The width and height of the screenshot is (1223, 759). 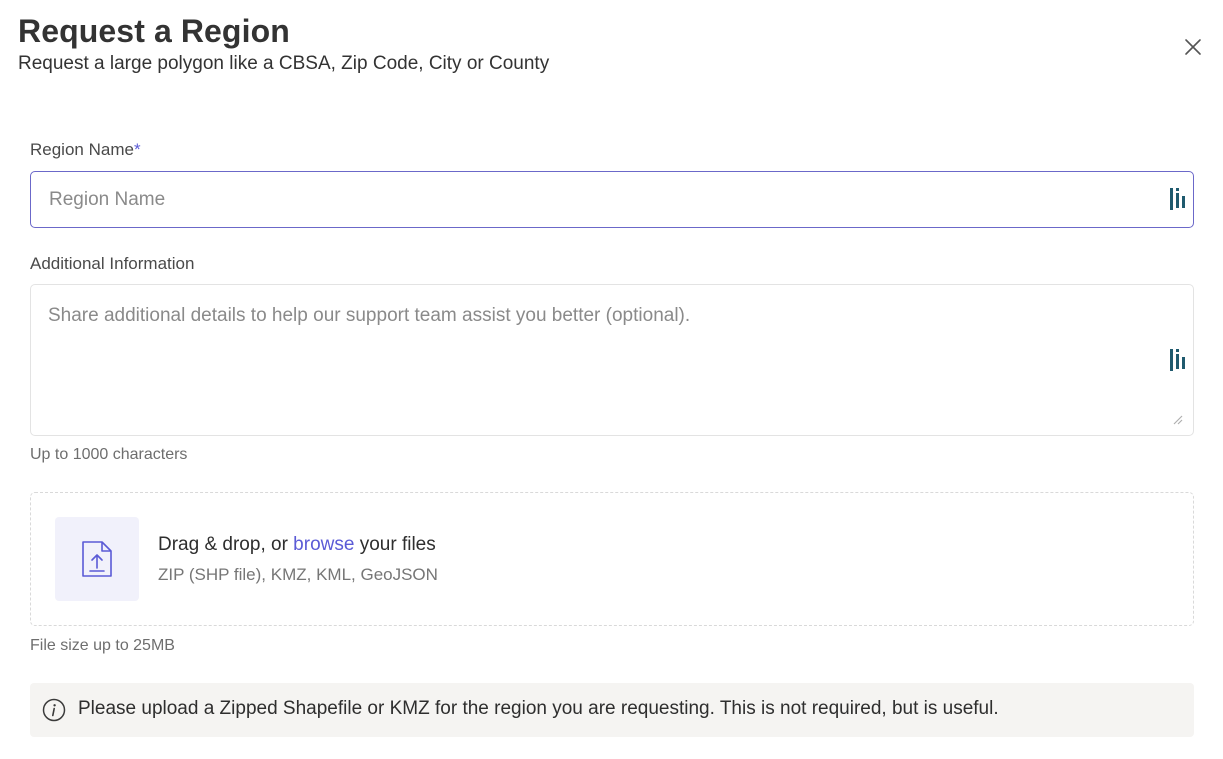 I want to click on dropzone-title: Drag & drop, or browse your files, so click(x=297, y=545).